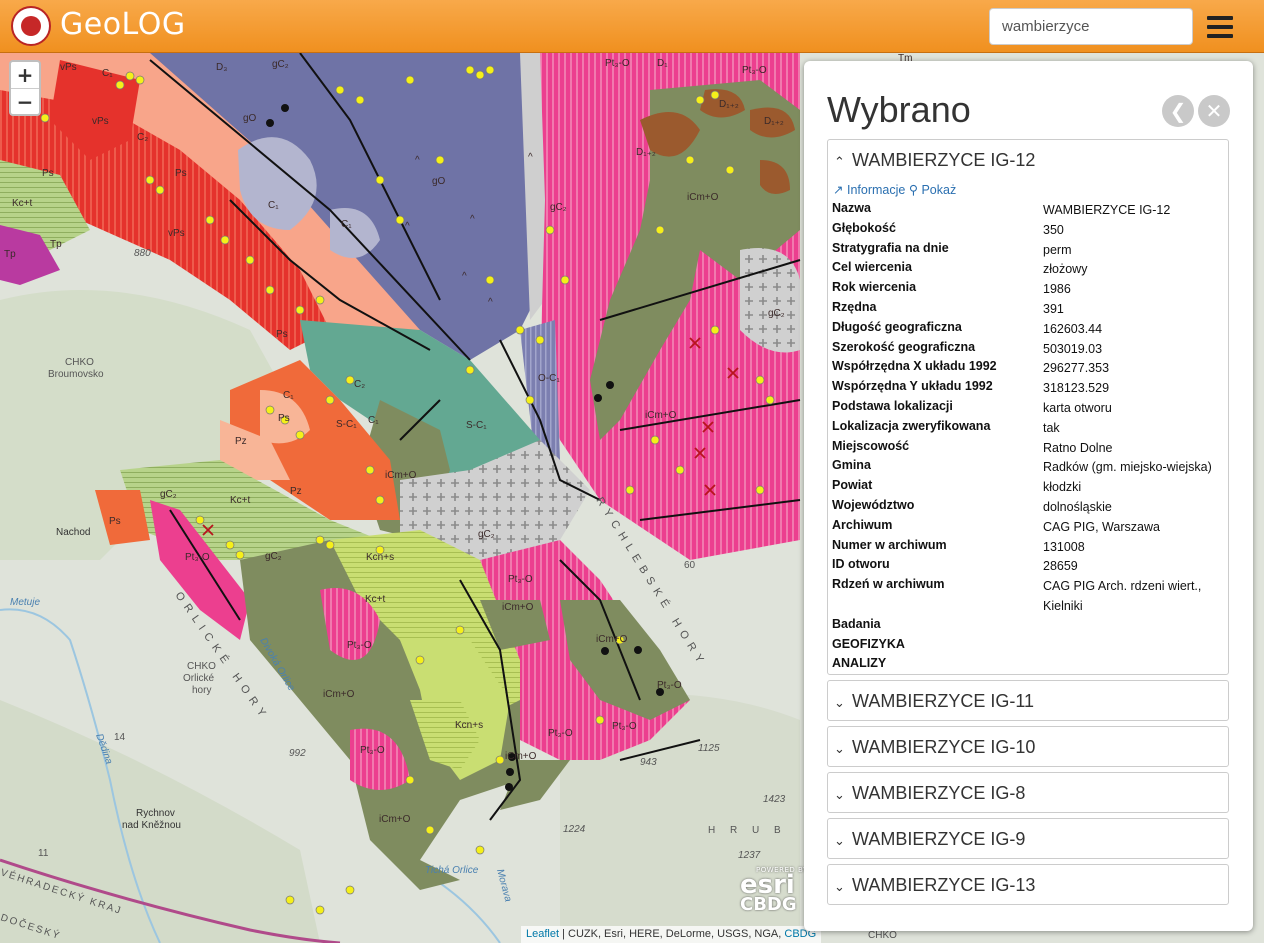  What do you see at coordinates (1028, 700) in the screenshot?
I see `borehole-accordion: ⌄ WAMBIERZYCE IG-11` at bounding box center [1028, 700].